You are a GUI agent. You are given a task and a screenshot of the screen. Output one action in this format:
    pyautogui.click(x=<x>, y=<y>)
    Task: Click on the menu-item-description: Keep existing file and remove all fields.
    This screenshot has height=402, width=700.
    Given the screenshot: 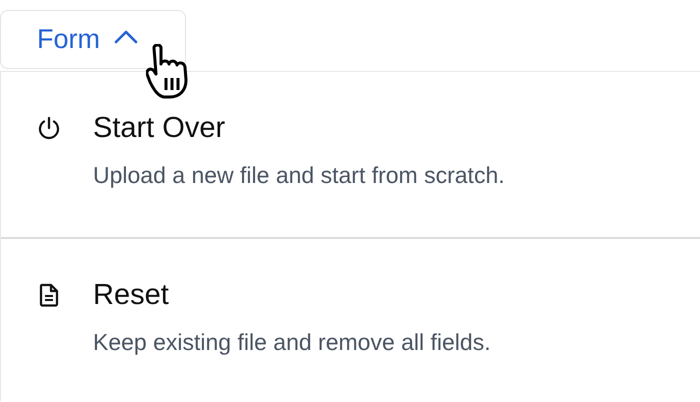 What is the action you would take?
    pyautogui.click(x=292, y=342)
    